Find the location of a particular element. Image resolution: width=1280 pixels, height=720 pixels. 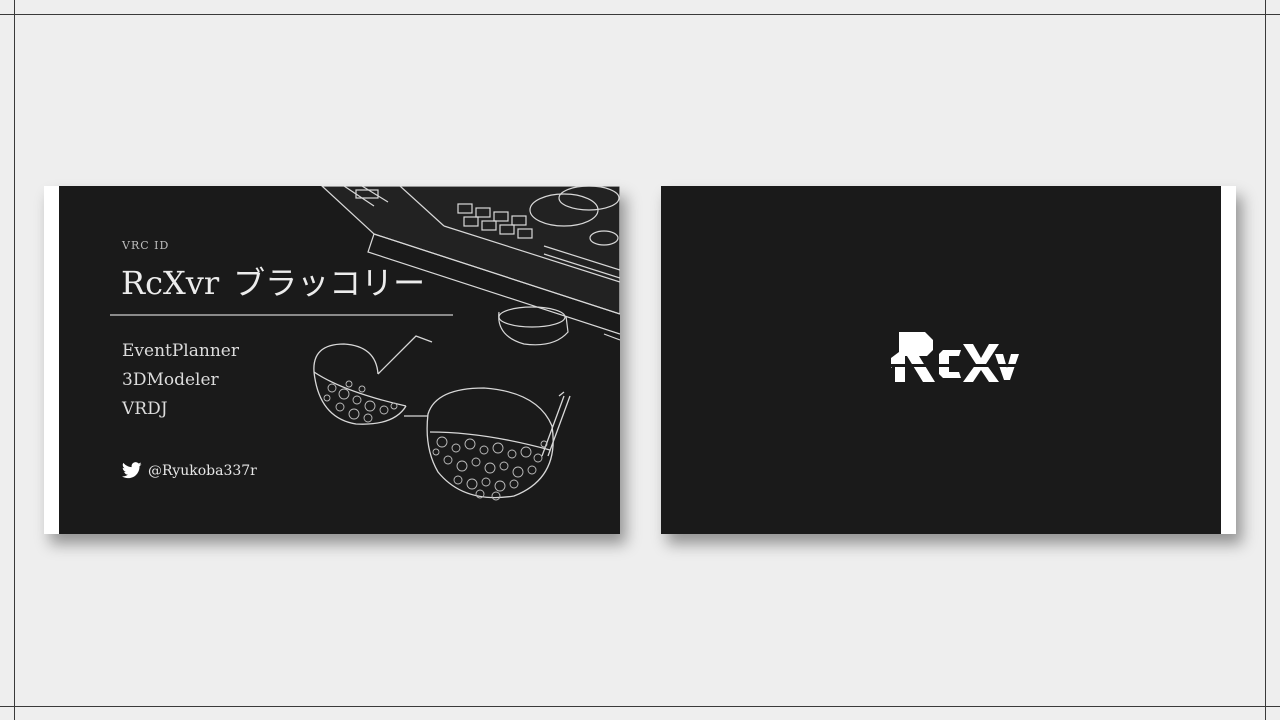

name-divider is located at coordinates (281, 315).